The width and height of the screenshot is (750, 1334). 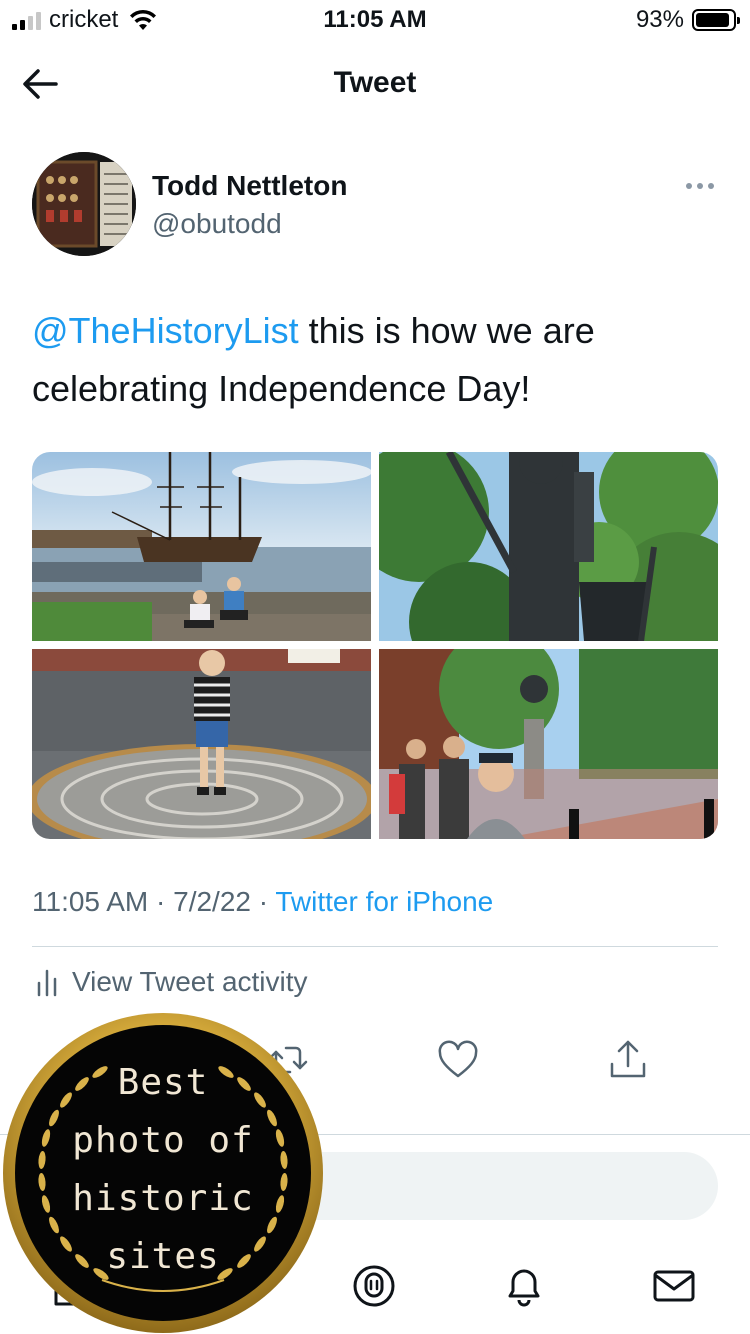 I want to click on author-handle: @obutodd, so click(x=217, y=224).